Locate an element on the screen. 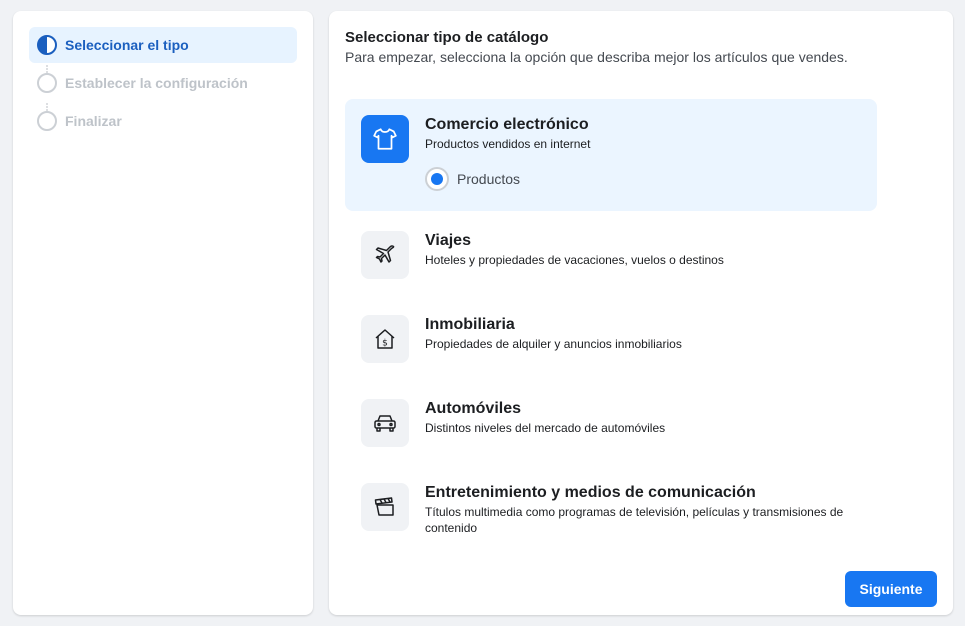 The image size is (965, 626). option-title: Viajes is located at coordinates (448, 240).